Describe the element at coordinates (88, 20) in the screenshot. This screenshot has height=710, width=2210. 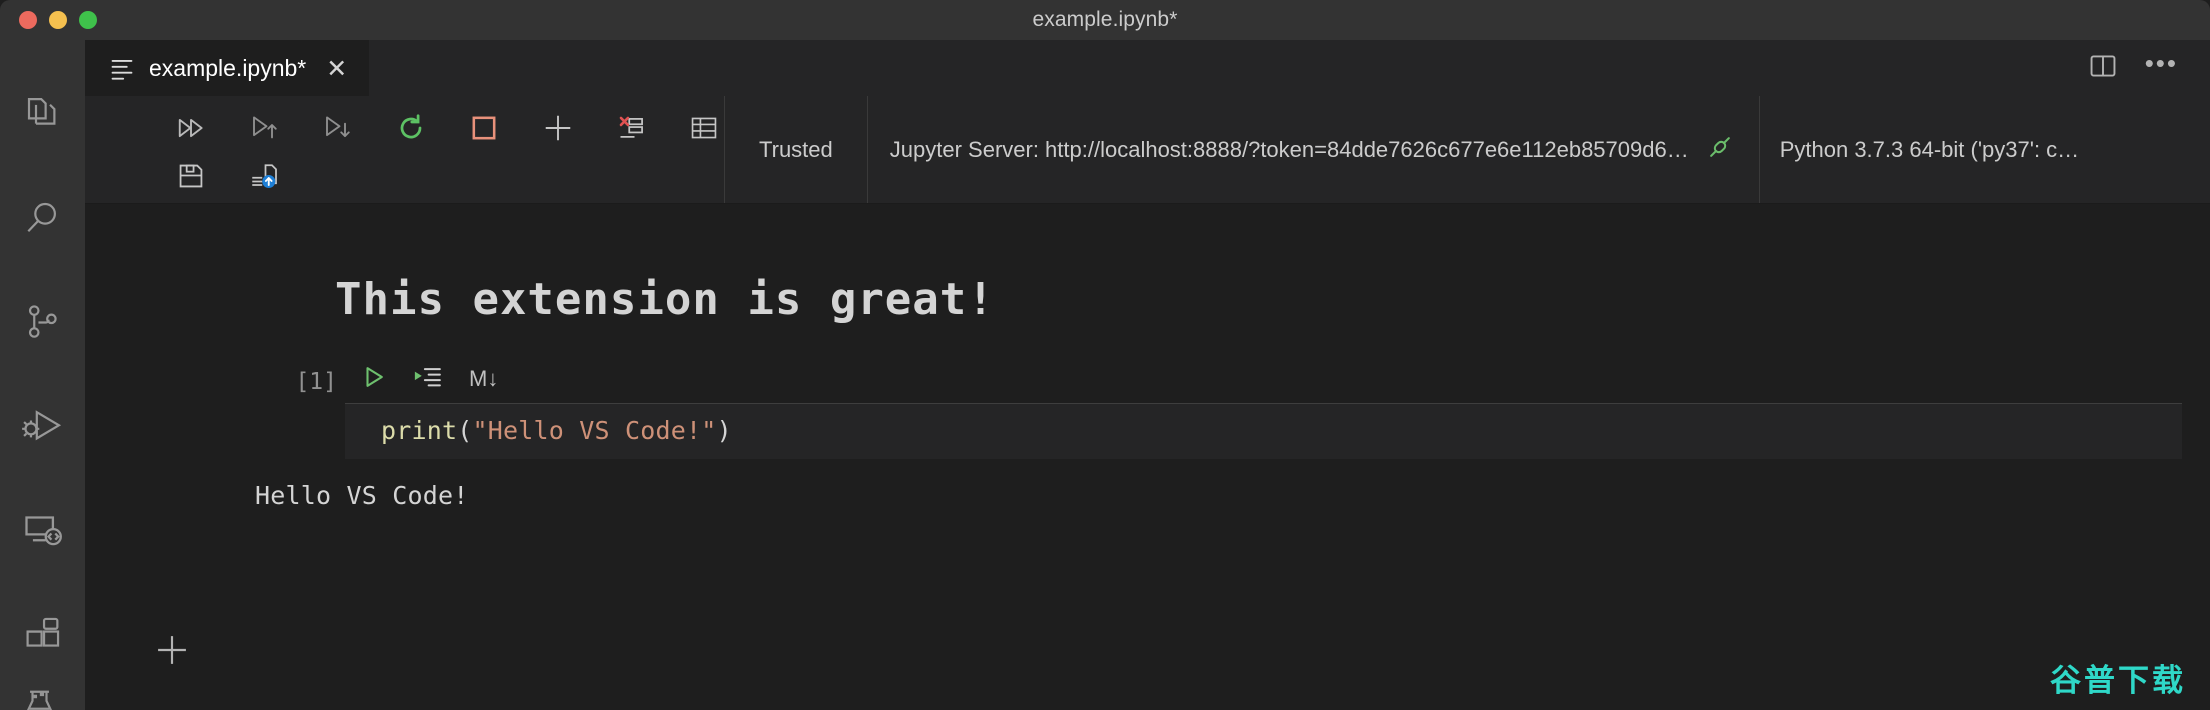
I see `maximize-window-button` at that location.